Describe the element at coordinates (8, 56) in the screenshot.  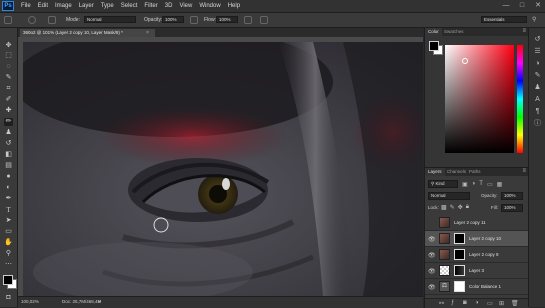
I see `marquee-tool-icon: ⬚` at that location.